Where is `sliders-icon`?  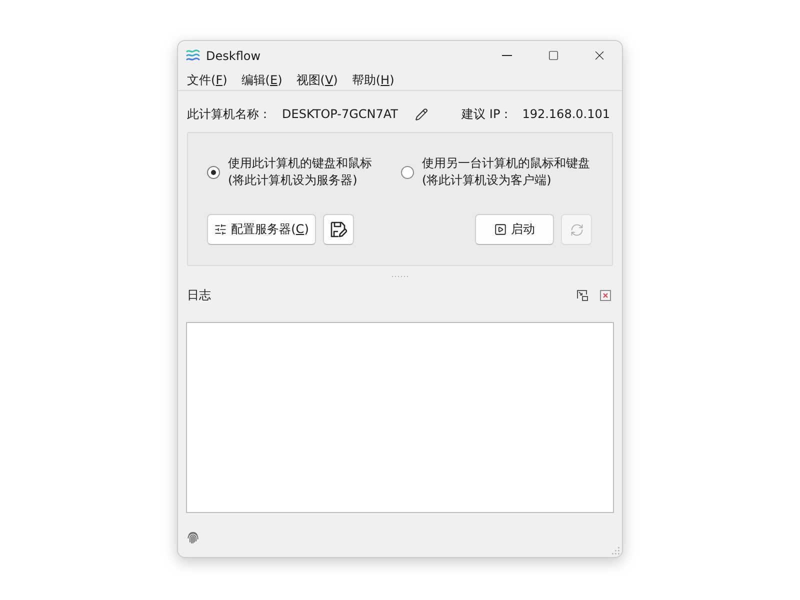
sliders-icon is located at coordinates (221, 229).